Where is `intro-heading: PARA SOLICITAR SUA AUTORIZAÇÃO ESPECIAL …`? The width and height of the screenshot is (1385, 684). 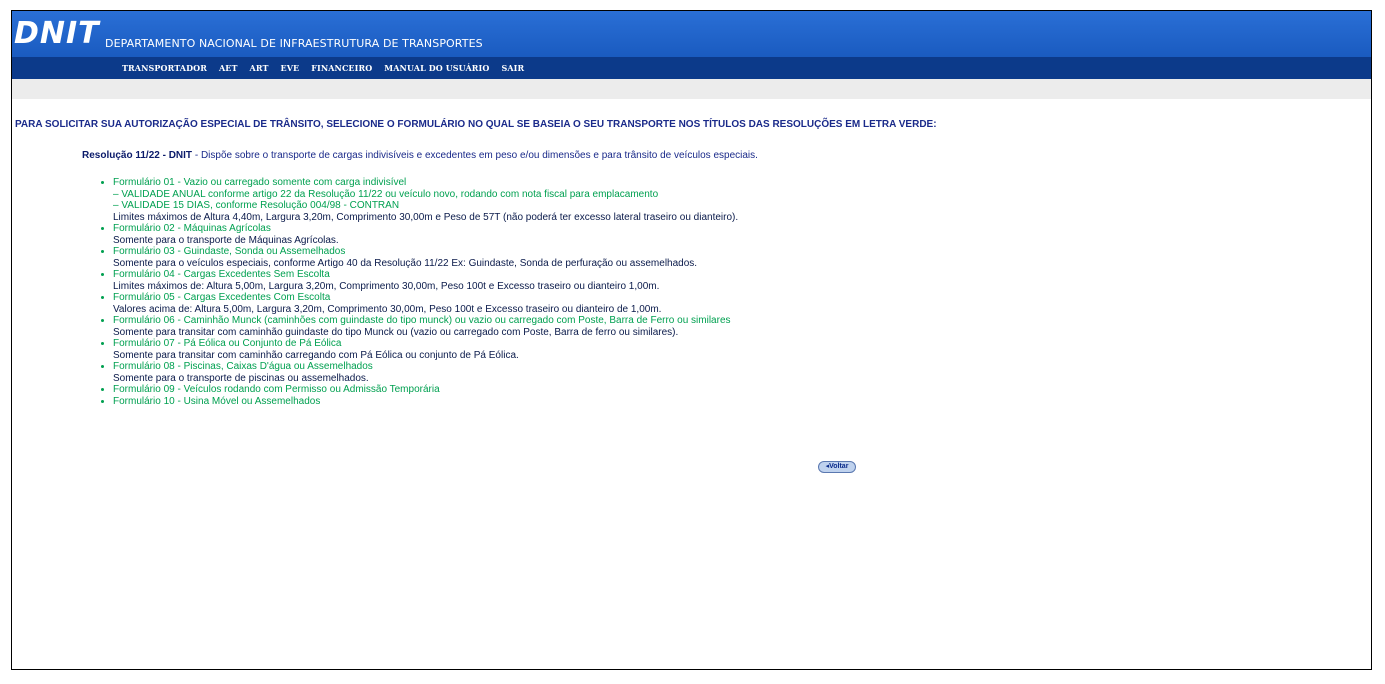 intro-heading: PARA SOLICITAR SUA AUTORIZAÇÃO ESPECIAL … is located at coordinates (476, 124).